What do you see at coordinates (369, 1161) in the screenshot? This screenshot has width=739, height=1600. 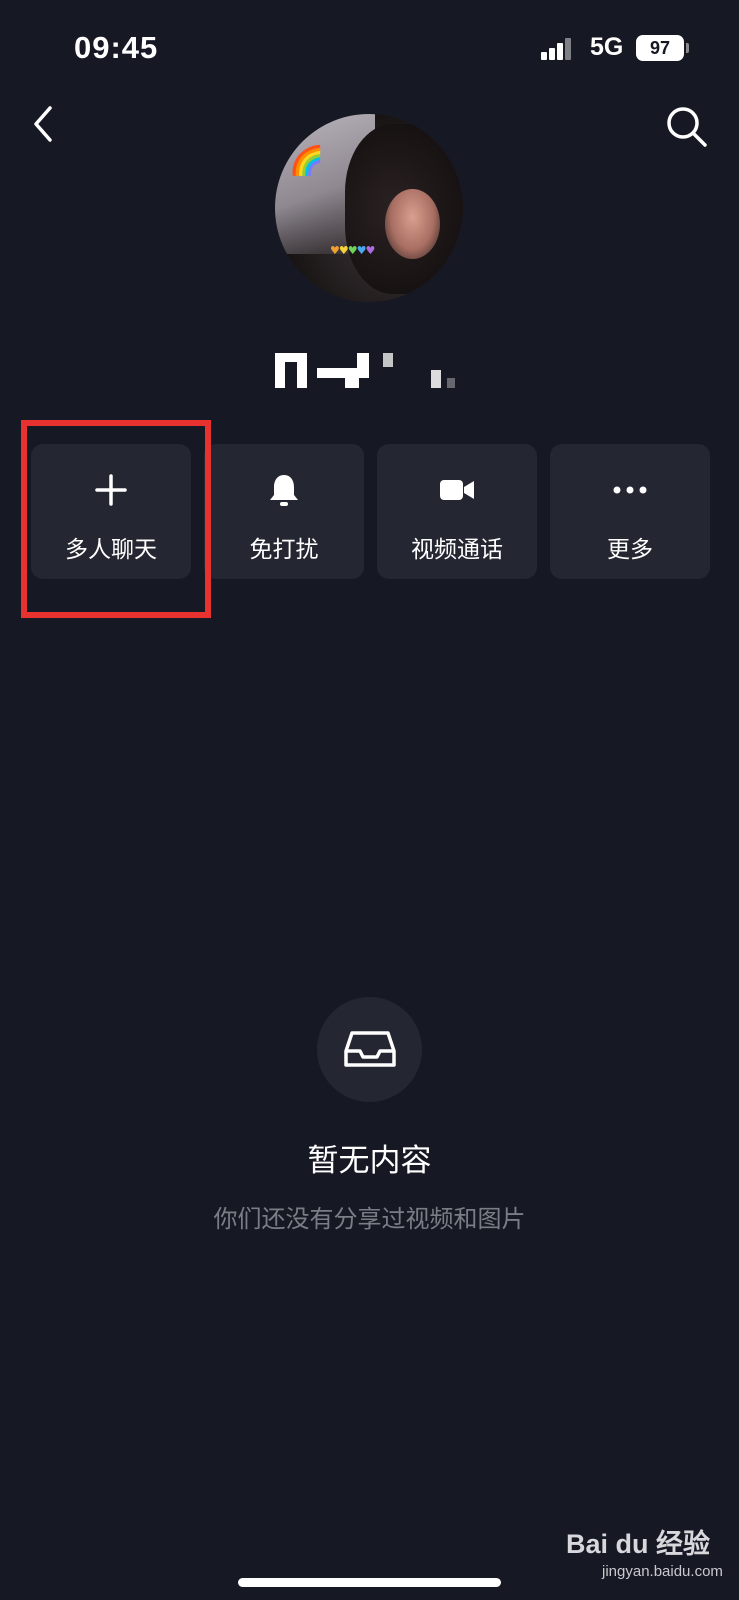 I see `empty-state-title: 暂无内容` at bounding box center [369, 1161].